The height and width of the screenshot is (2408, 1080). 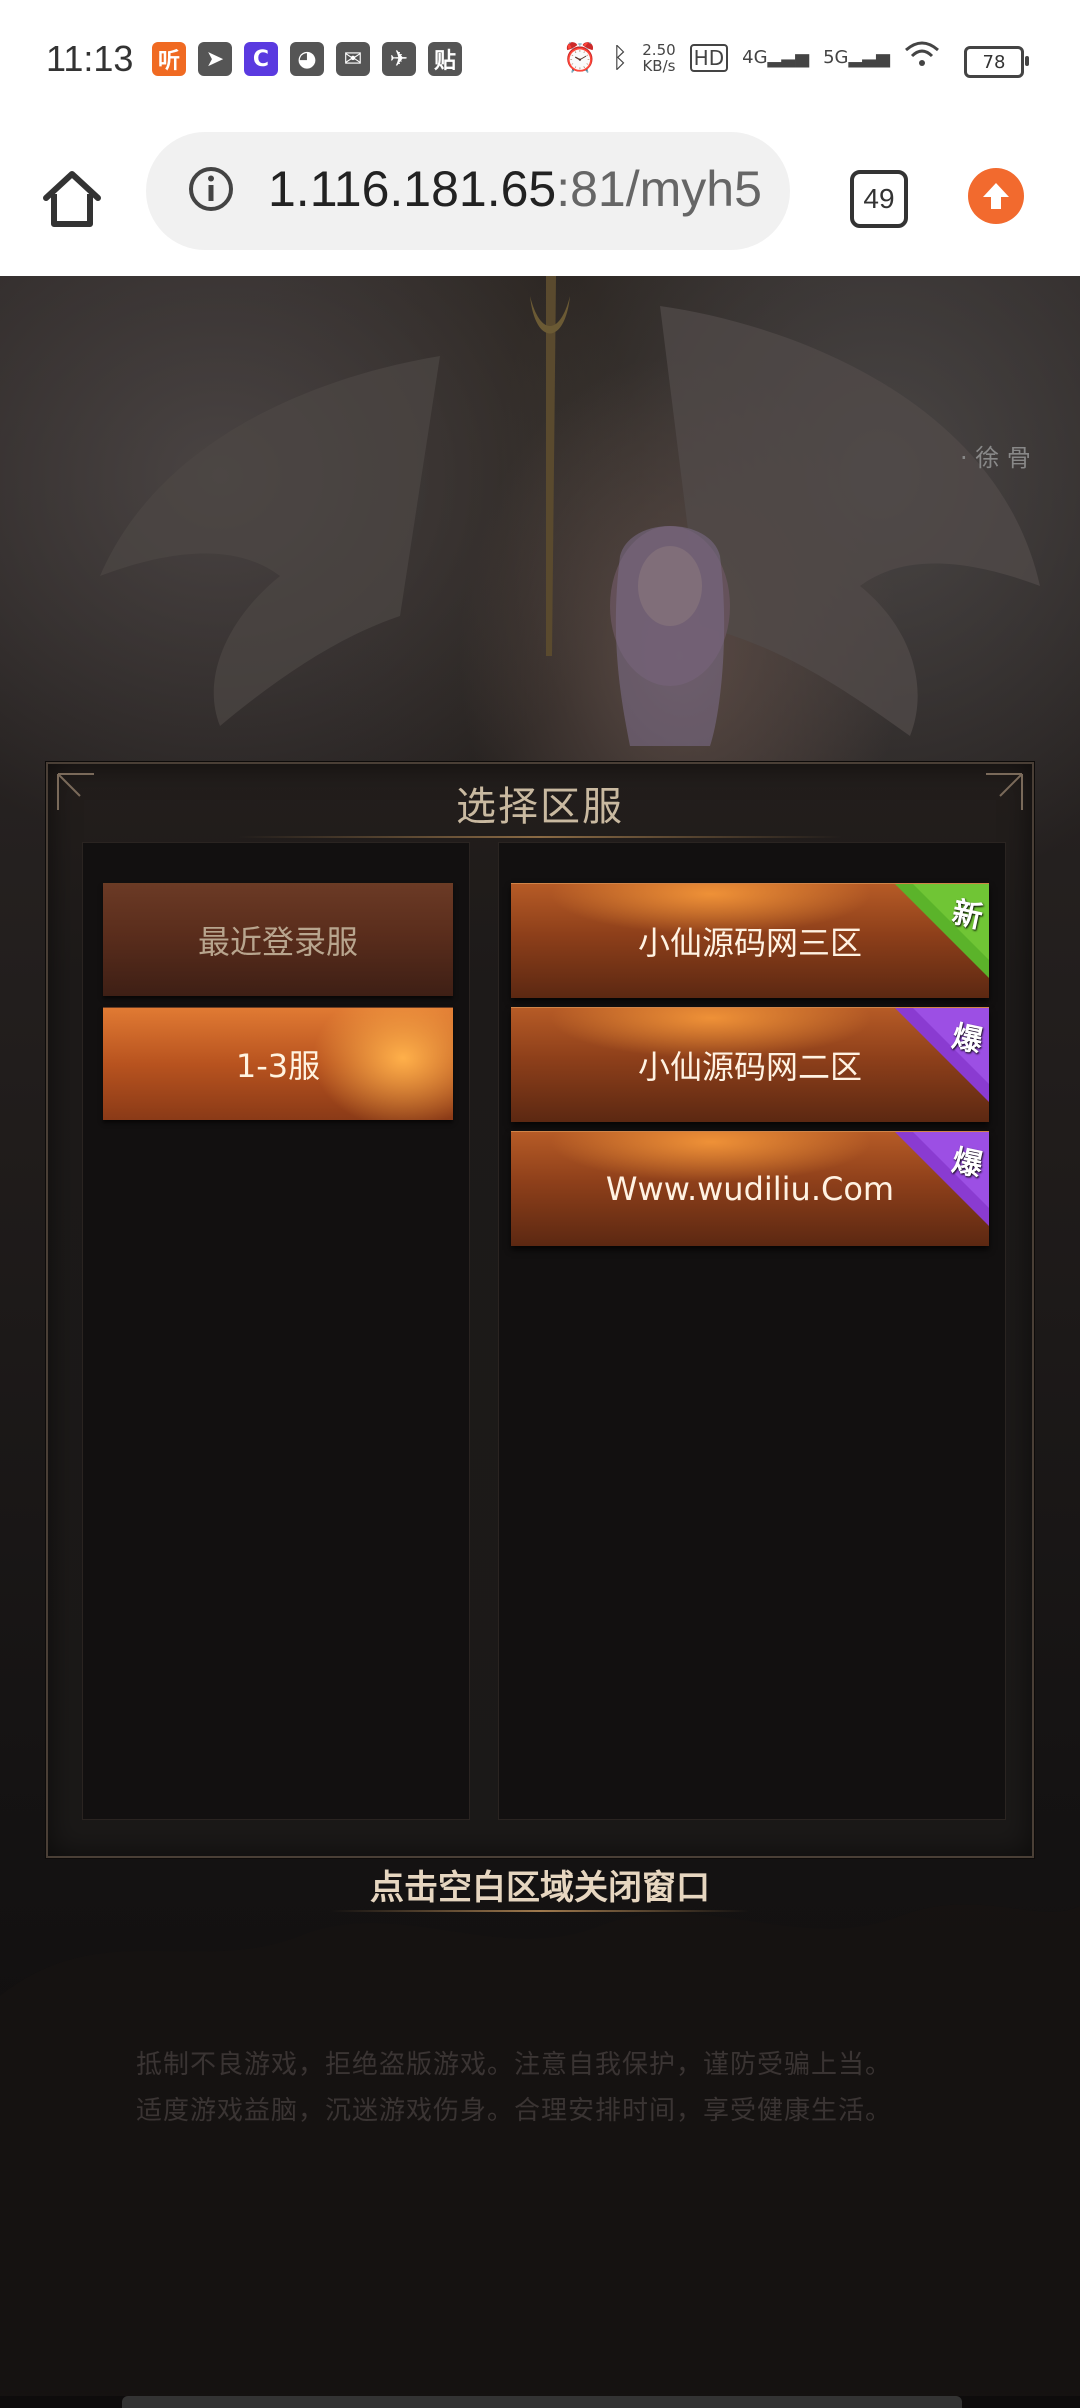 I want to click on mail-icon: ✉, so click(x=353, y=59).